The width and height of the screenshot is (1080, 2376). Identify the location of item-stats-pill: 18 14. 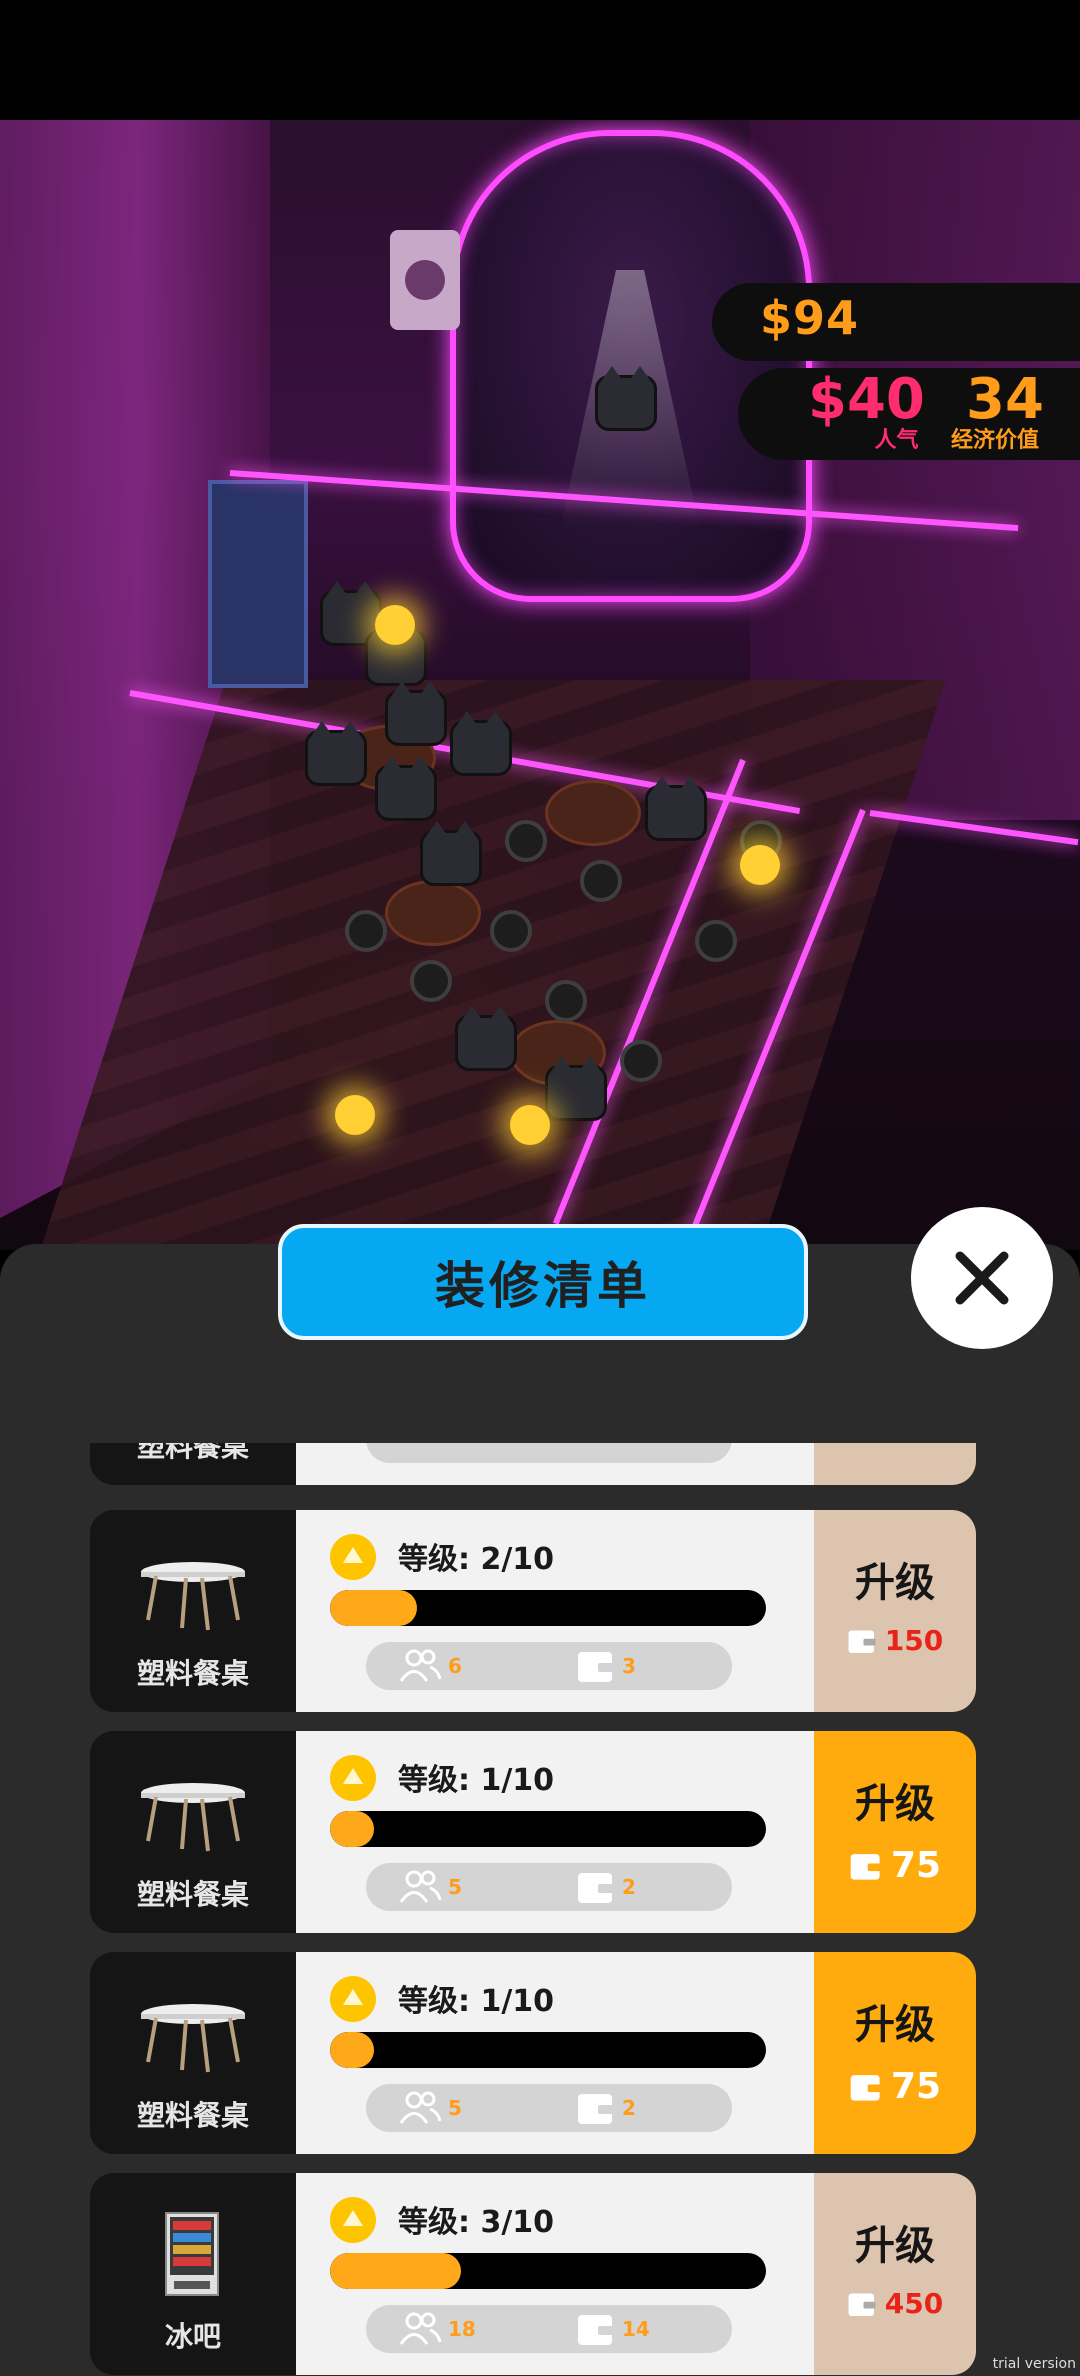
(549, 2329).